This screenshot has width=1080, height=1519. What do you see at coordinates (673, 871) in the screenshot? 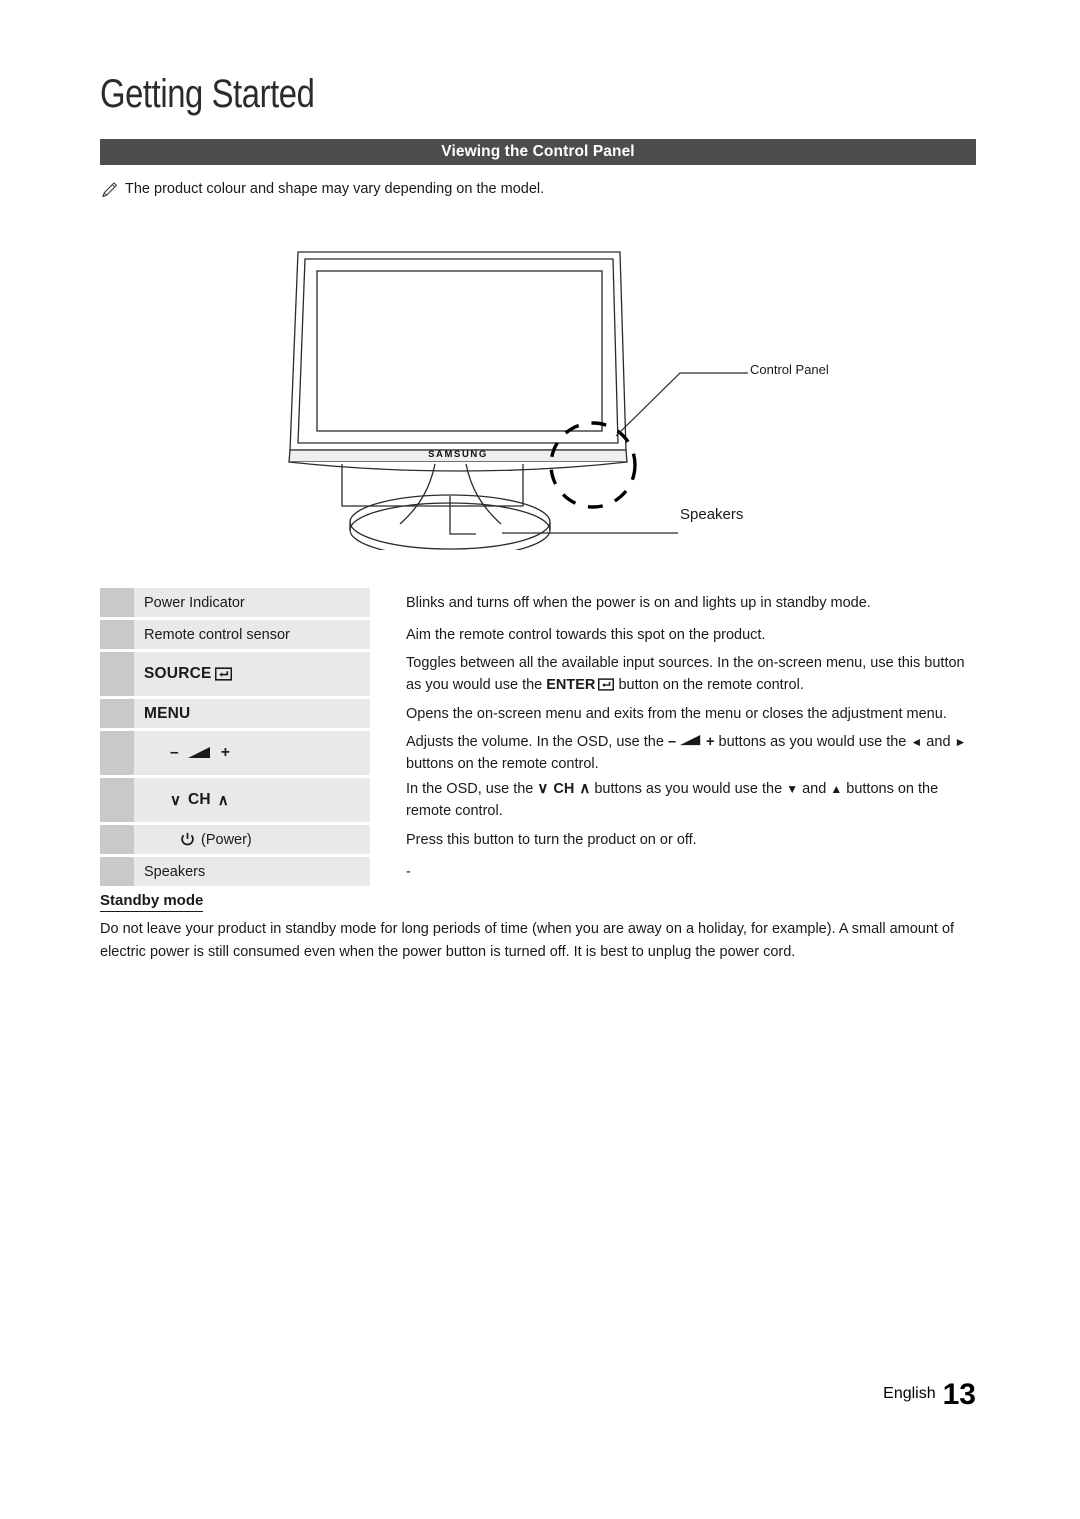
I see `row-description-cell: -` at bounding box center [673, 871].